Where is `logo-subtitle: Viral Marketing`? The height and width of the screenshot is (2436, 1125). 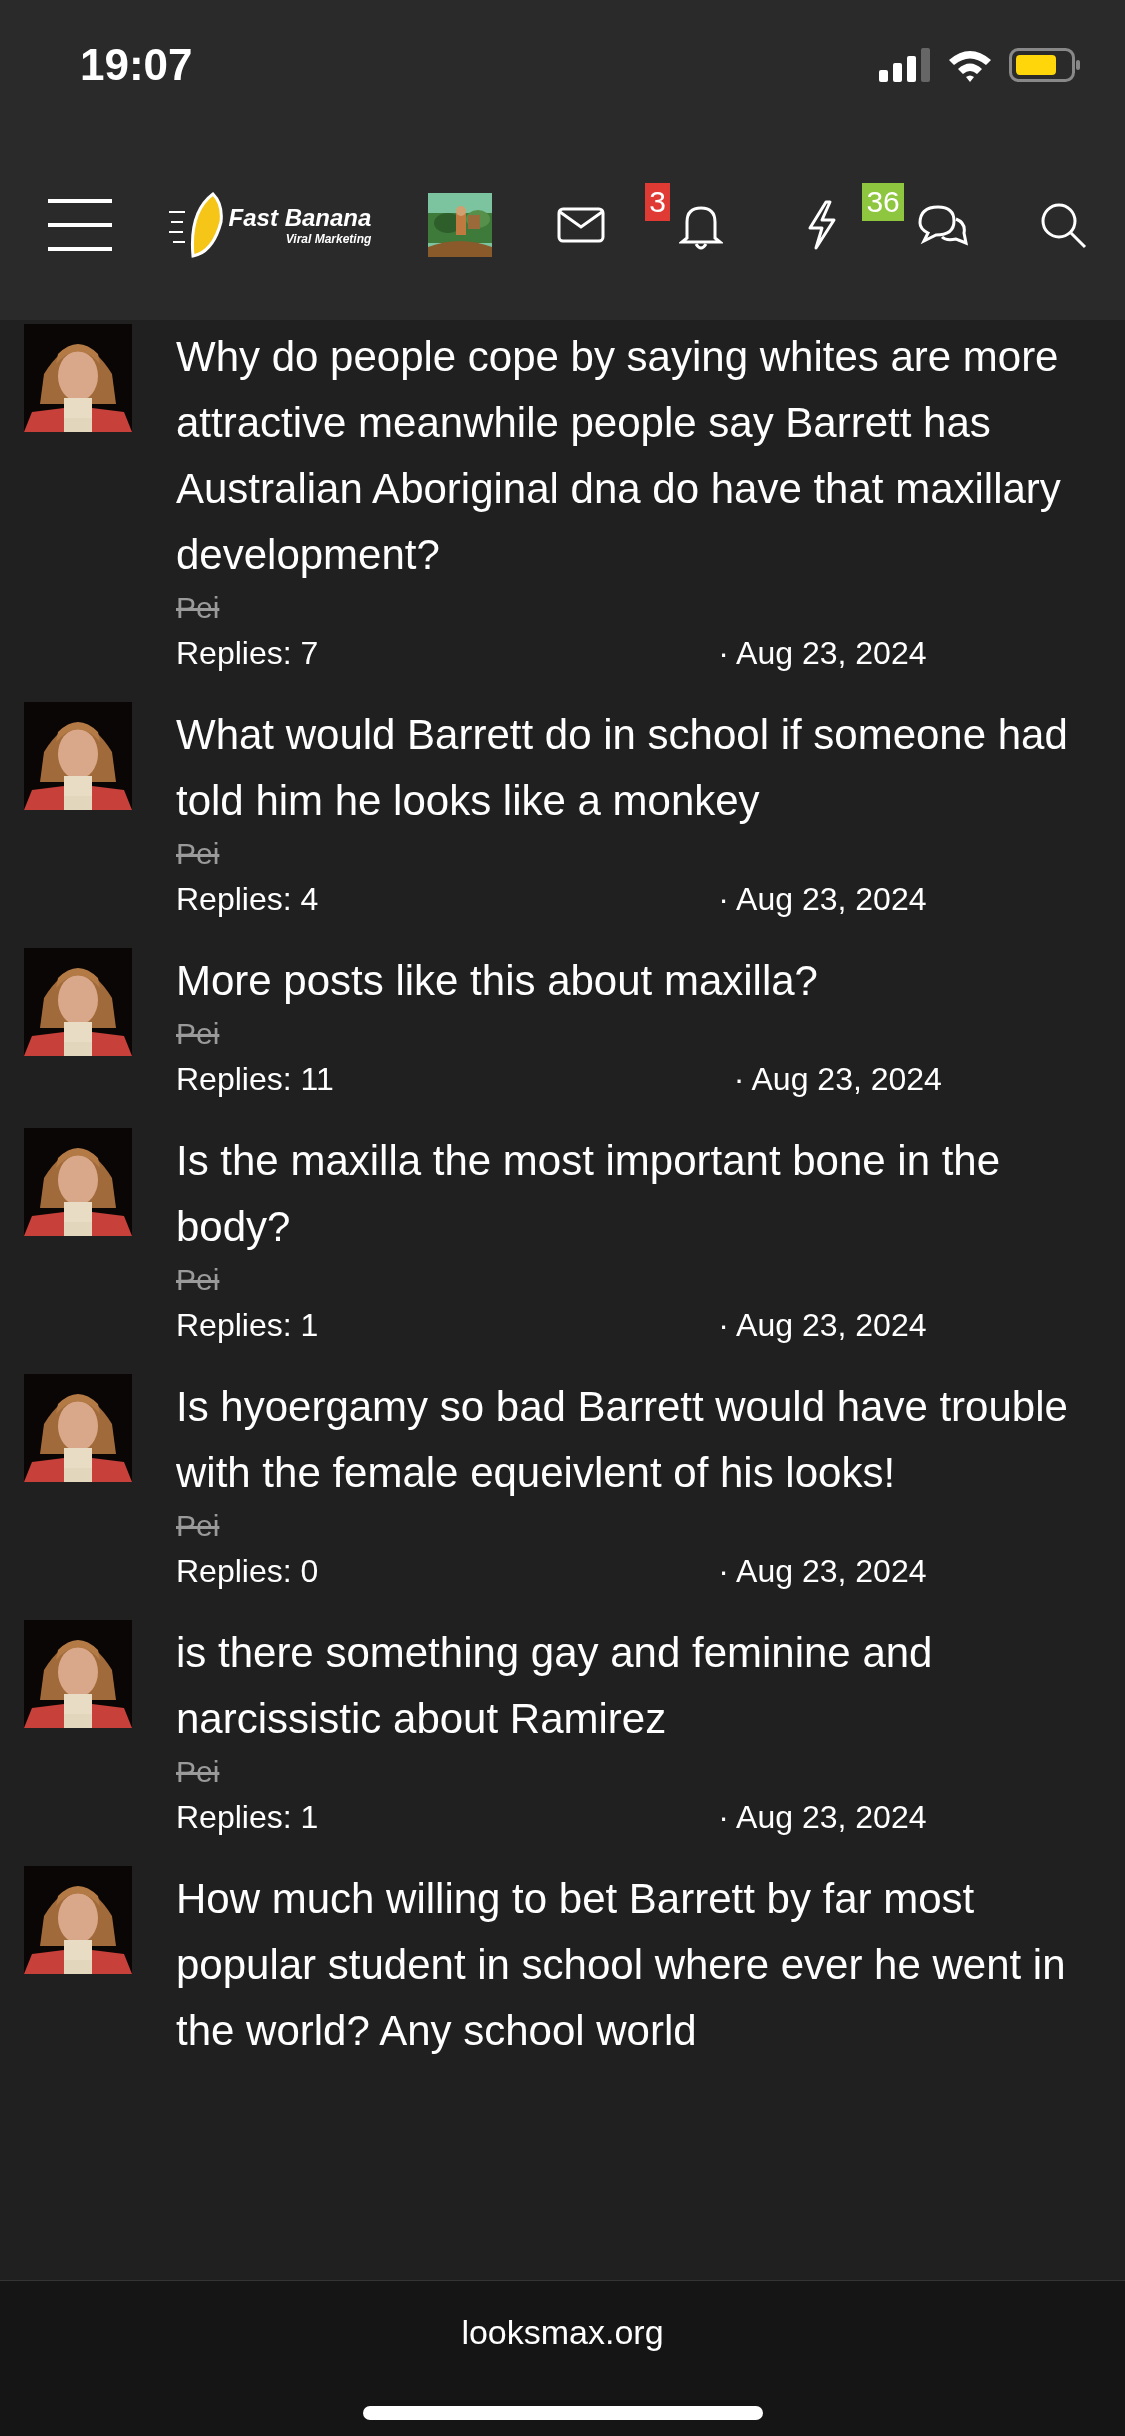
logo-subtitle: Viral Marketing is located at coordinates (328, 239).